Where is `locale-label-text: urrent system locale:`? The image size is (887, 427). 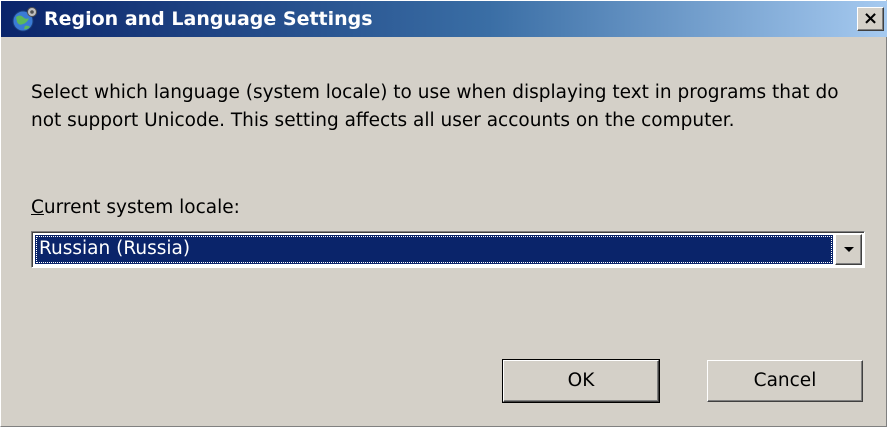 locale-label-text: urrent system locale: is located at coordinates (141, 207).